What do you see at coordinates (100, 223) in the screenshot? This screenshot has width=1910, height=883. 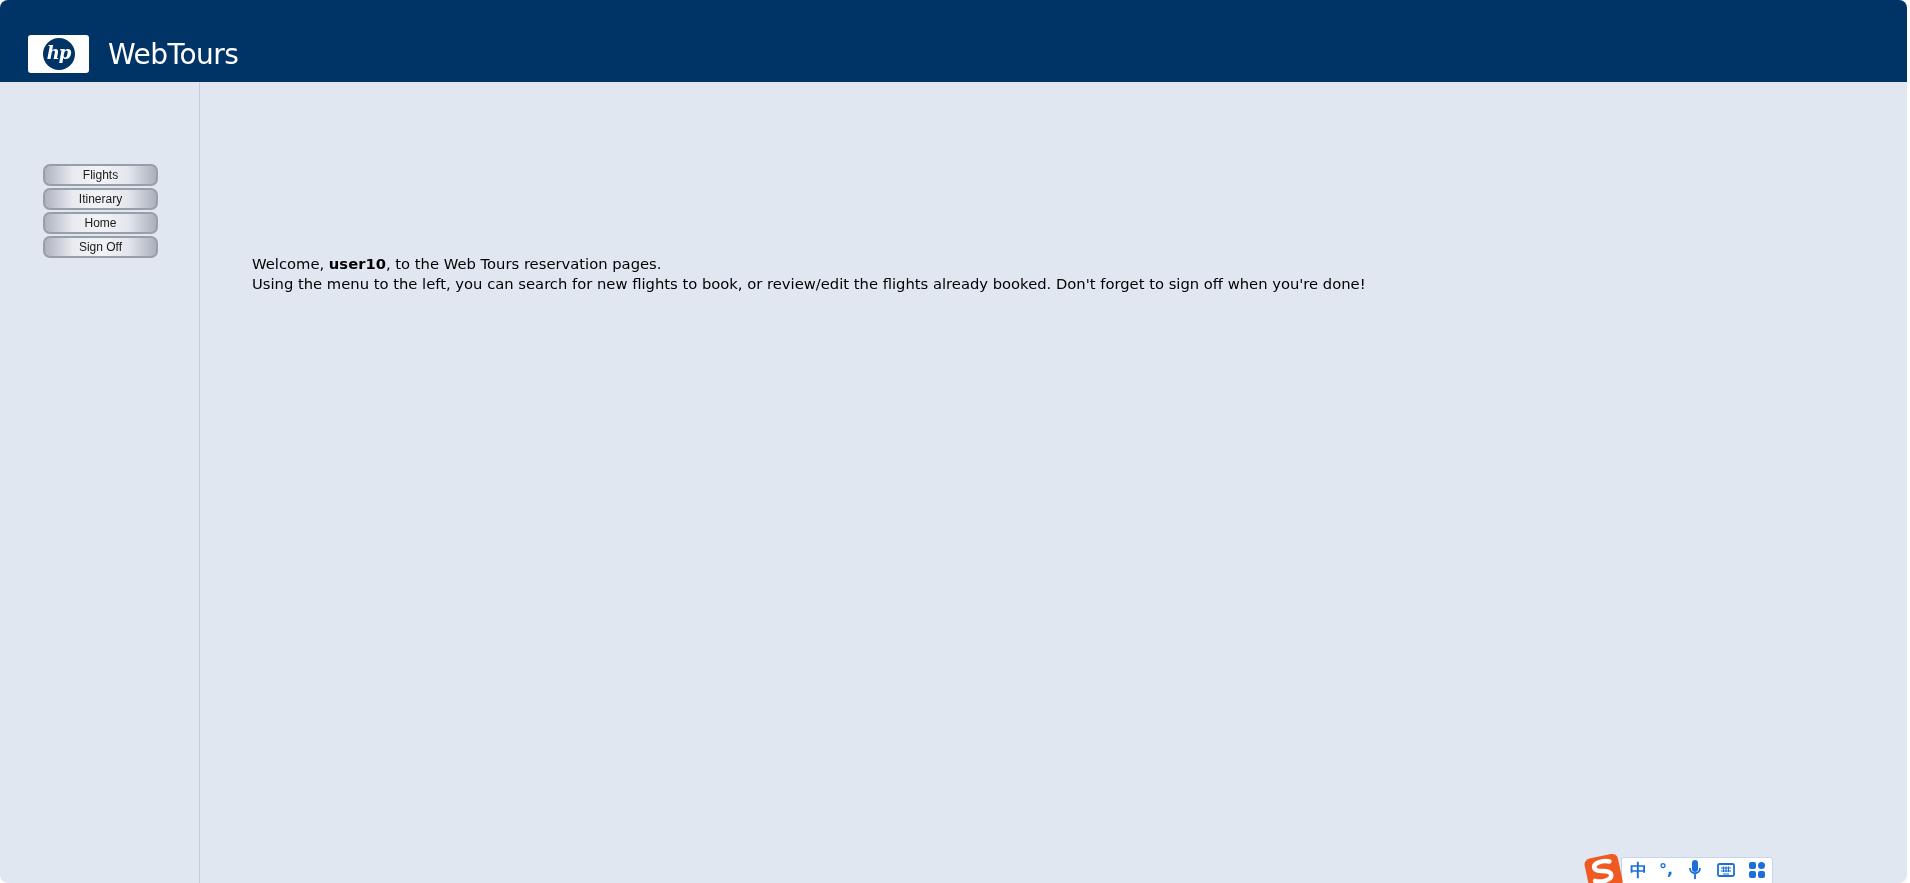 I see `menu-button: Home` at bounding box center [100, 223].